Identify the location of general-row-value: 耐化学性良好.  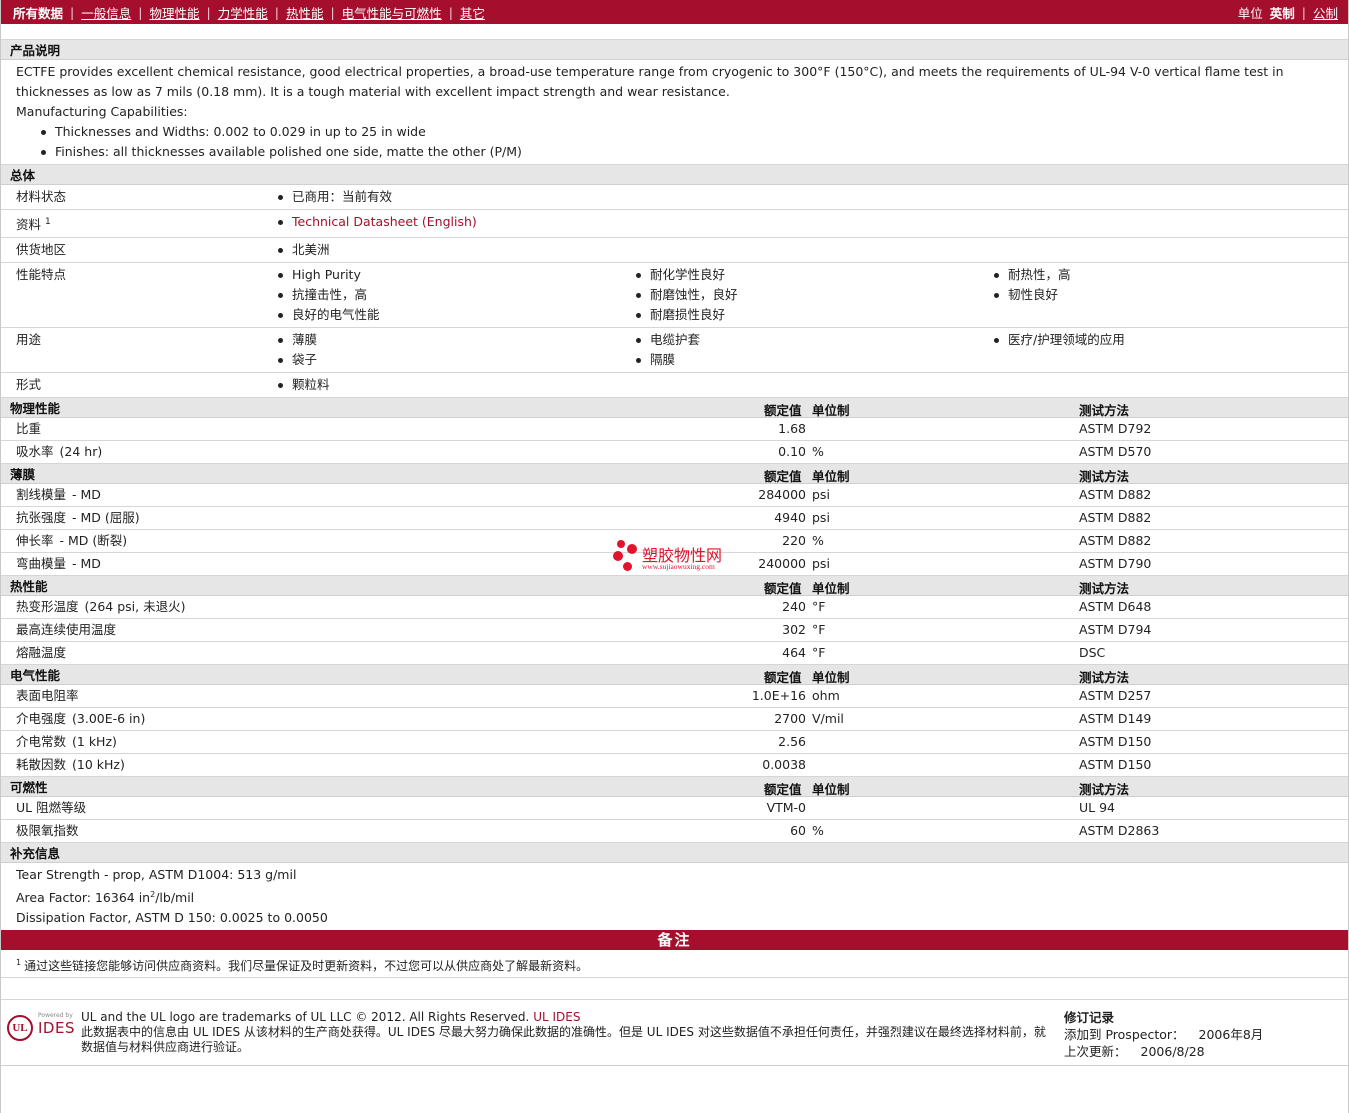
(814, 275).